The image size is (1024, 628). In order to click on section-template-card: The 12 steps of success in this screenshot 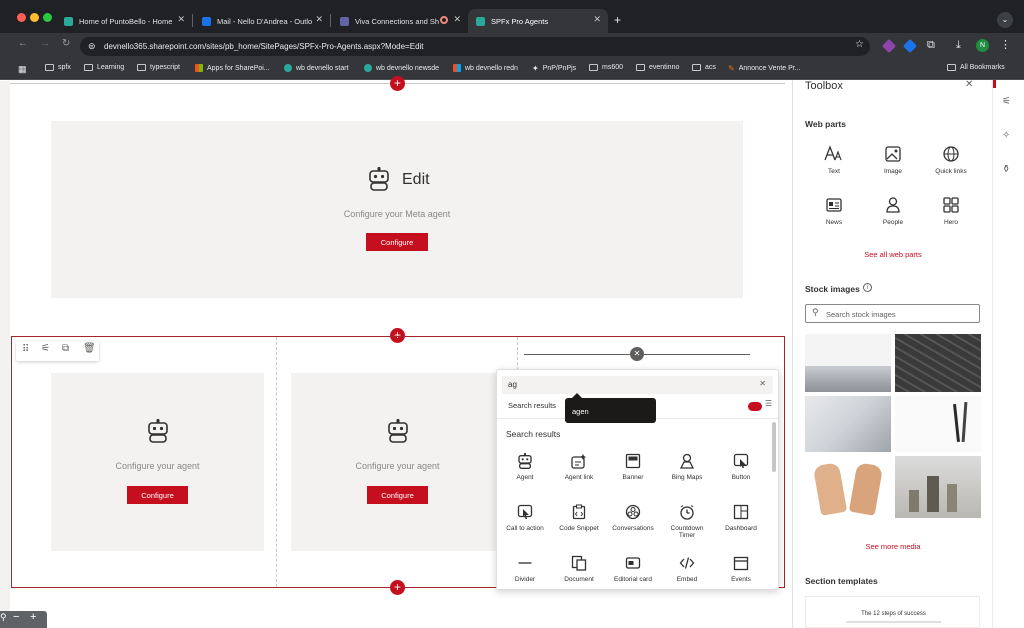, I will do `click(892, 612)`.